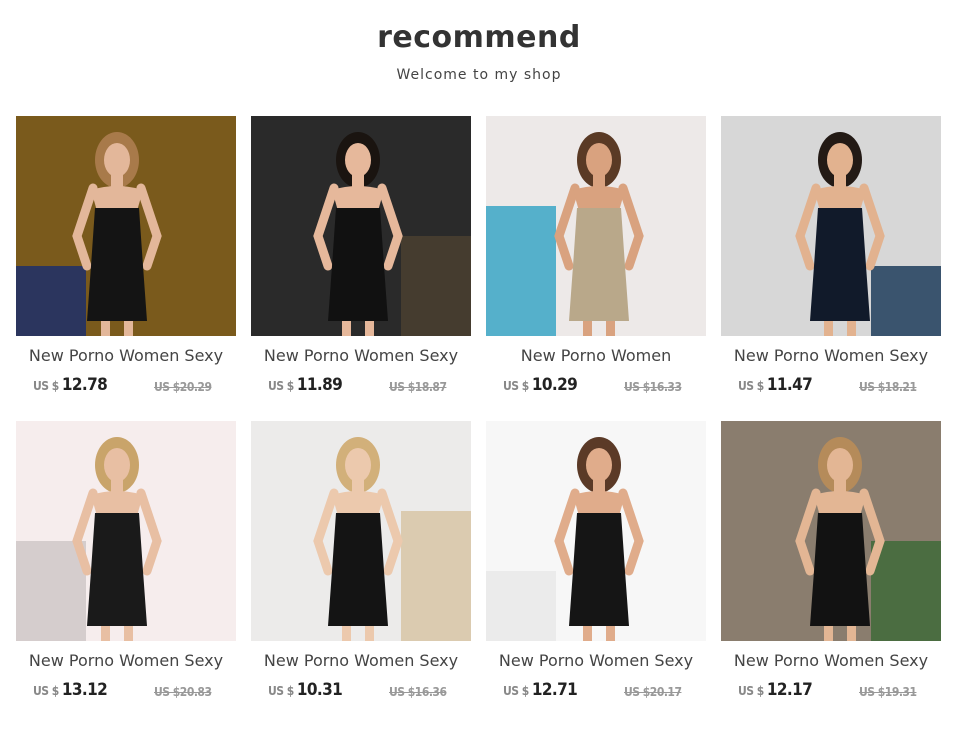 This screenshot has width=958, height=741. What do you see at coordinates (540, 385) in the screenshot?
I see `product-price: US $10.29` at bounding box center [540, 385].